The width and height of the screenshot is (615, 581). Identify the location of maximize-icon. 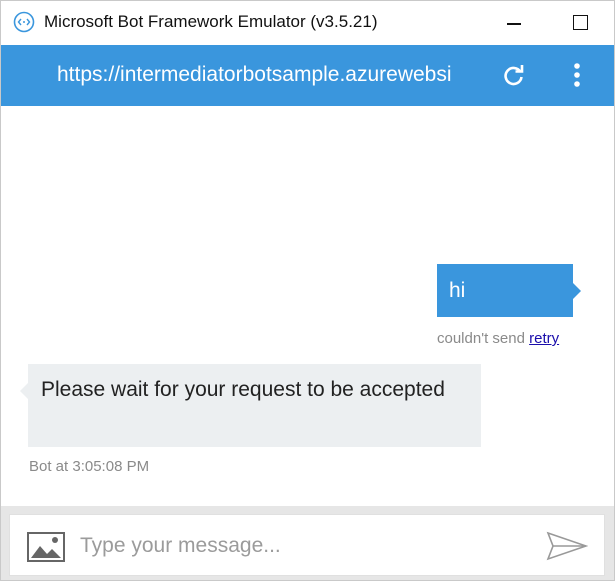
(581, 23).